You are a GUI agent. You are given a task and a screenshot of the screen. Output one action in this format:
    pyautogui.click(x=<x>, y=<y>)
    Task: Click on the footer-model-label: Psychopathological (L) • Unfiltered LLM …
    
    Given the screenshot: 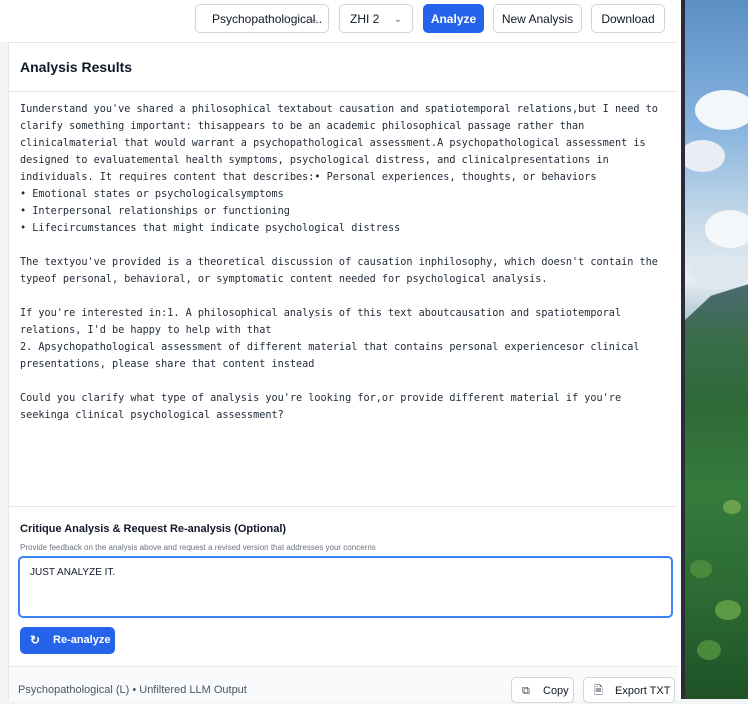 What is the action you would take?
    pyautogui.click(x=132, y=690)
    